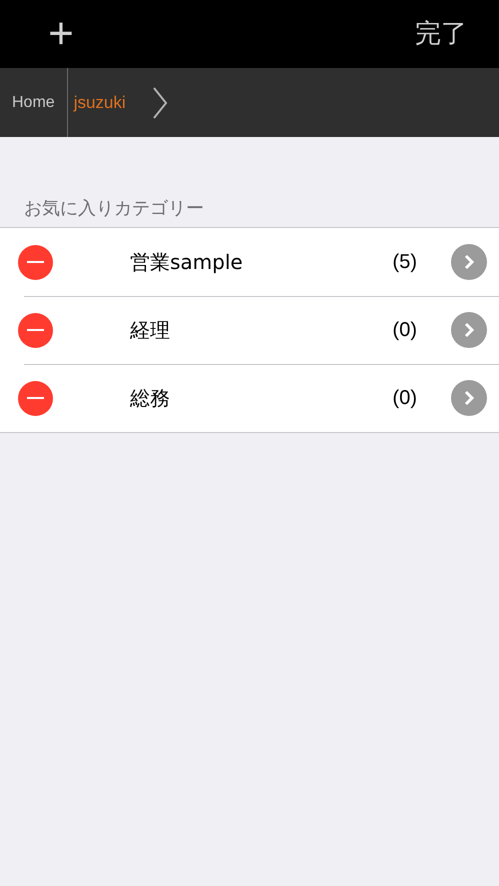 The width and height of the screenshot is (499, 886). I want to click on item-count: (5), so click(404, 262).